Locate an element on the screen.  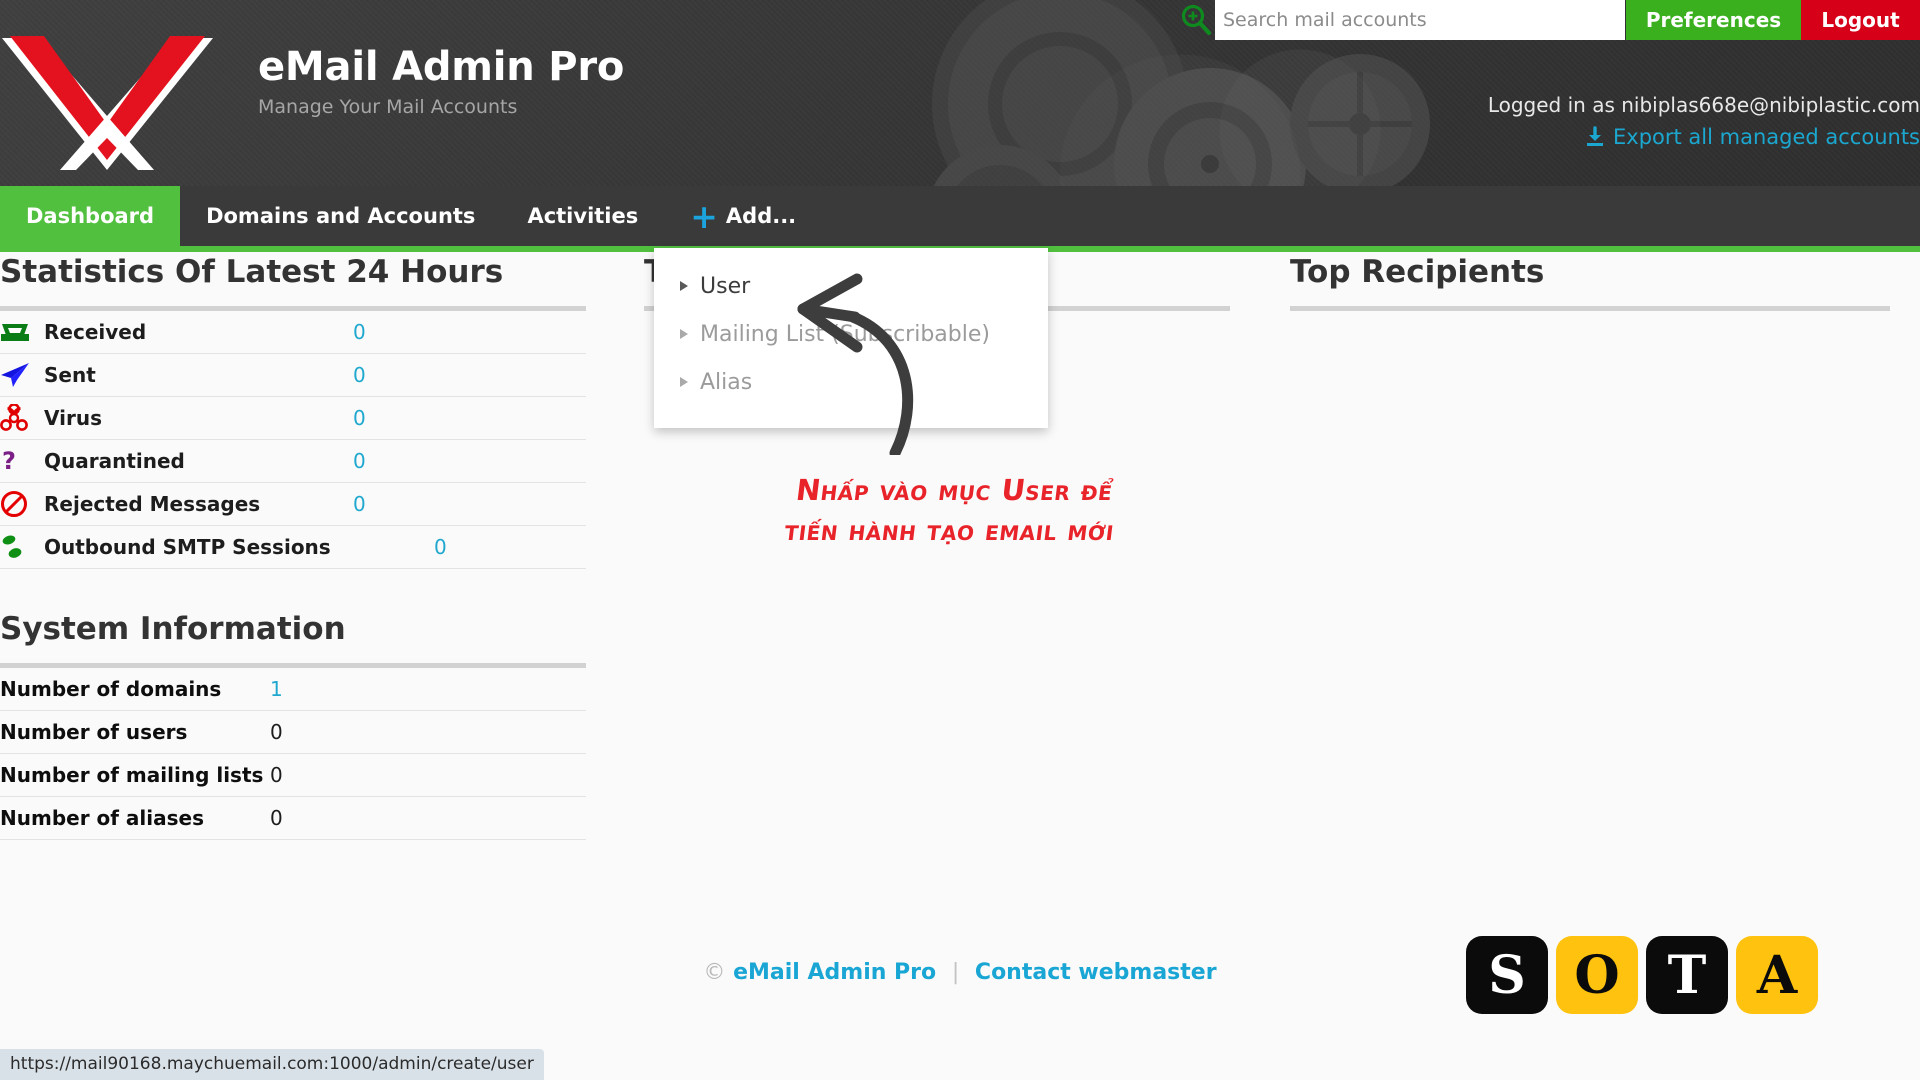
preferences-button: Preferences is located at coordinates (1713, 20).